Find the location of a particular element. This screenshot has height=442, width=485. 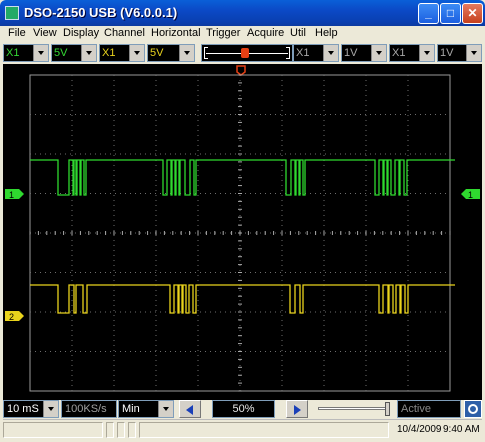

slider-track is located at coordinates (354, 408).